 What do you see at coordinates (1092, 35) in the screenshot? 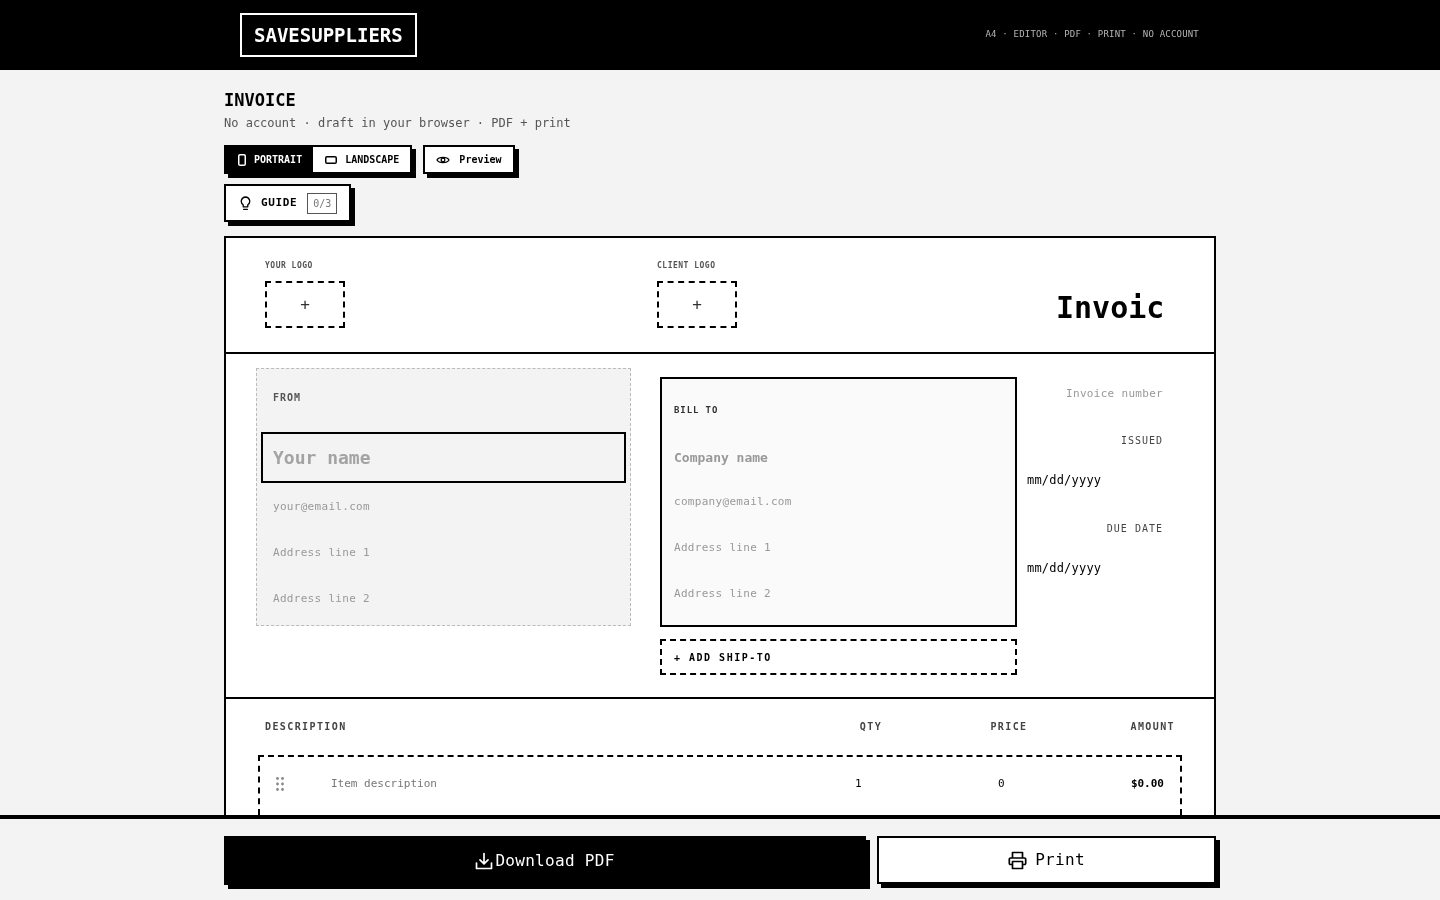
I see `header-tagline: A4 · EDITOR · PDF · PRINT · NO ACCOUNT` at bounding box center [1092, 35].